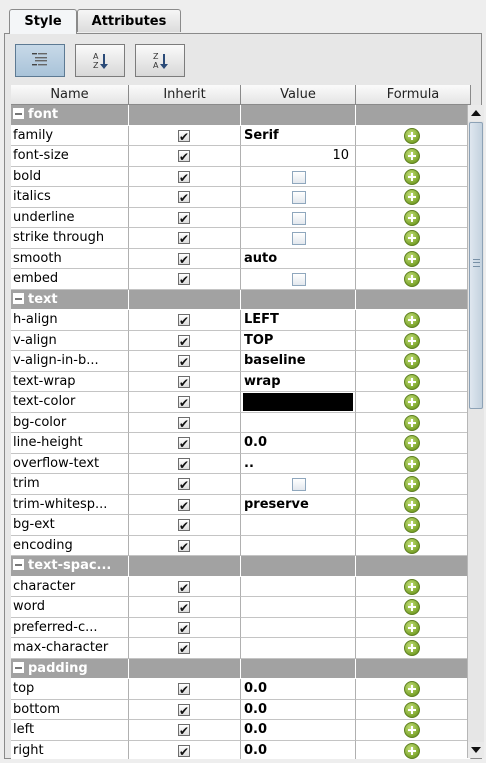 Image resolution: width=486 pixels, height=763 pixels. Describe the element at coordinates (298, 135) in the screenshot. I see `value-cell: Serif` at that location.